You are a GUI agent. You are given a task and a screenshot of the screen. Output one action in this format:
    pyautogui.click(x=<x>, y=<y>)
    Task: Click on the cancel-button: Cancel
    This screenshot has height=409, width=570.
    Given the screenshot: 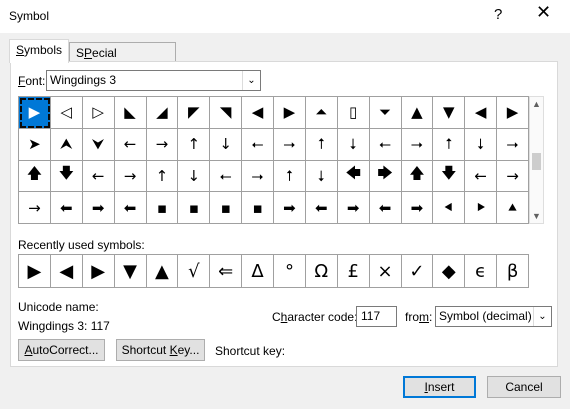 What is the action you would take?
    pyautogui.click(x=524, y=387)
    